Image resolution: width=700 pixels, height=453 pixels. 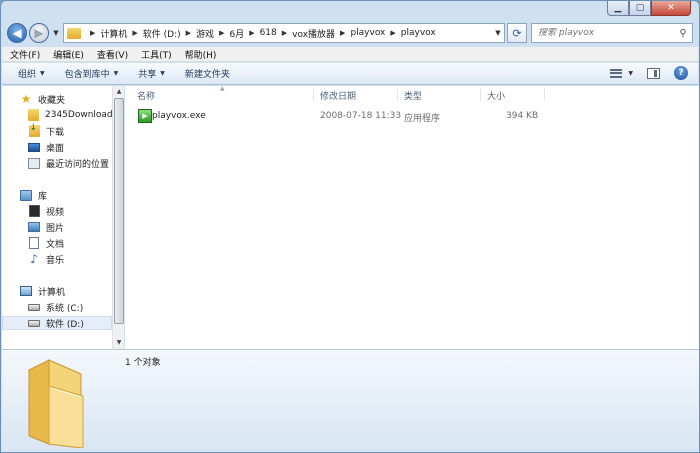 I want to click on search-icon: ⚲, so click(x=683, y=33).